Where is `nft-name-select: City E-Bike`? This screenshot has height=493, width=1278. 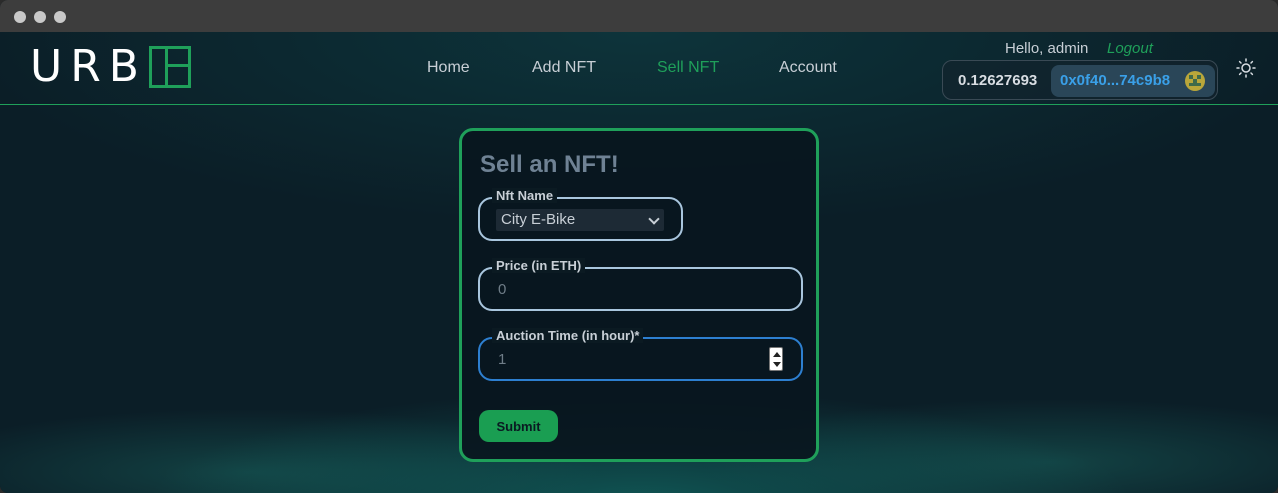 nft-name-select: City E-Bike is located at coordinates (580, 220).